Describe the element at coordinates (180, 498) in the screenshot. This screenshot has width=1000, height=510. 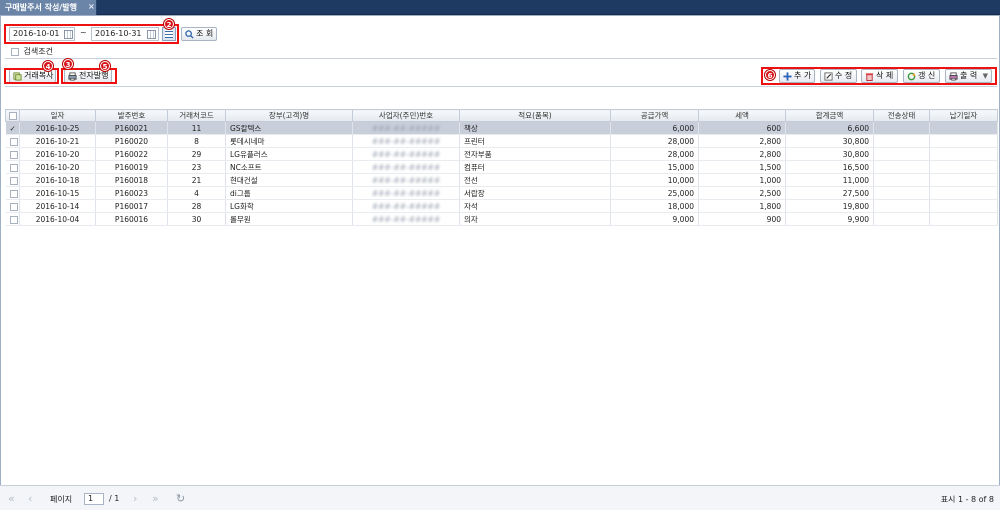
I see `reload-icon: ↻` at that location.